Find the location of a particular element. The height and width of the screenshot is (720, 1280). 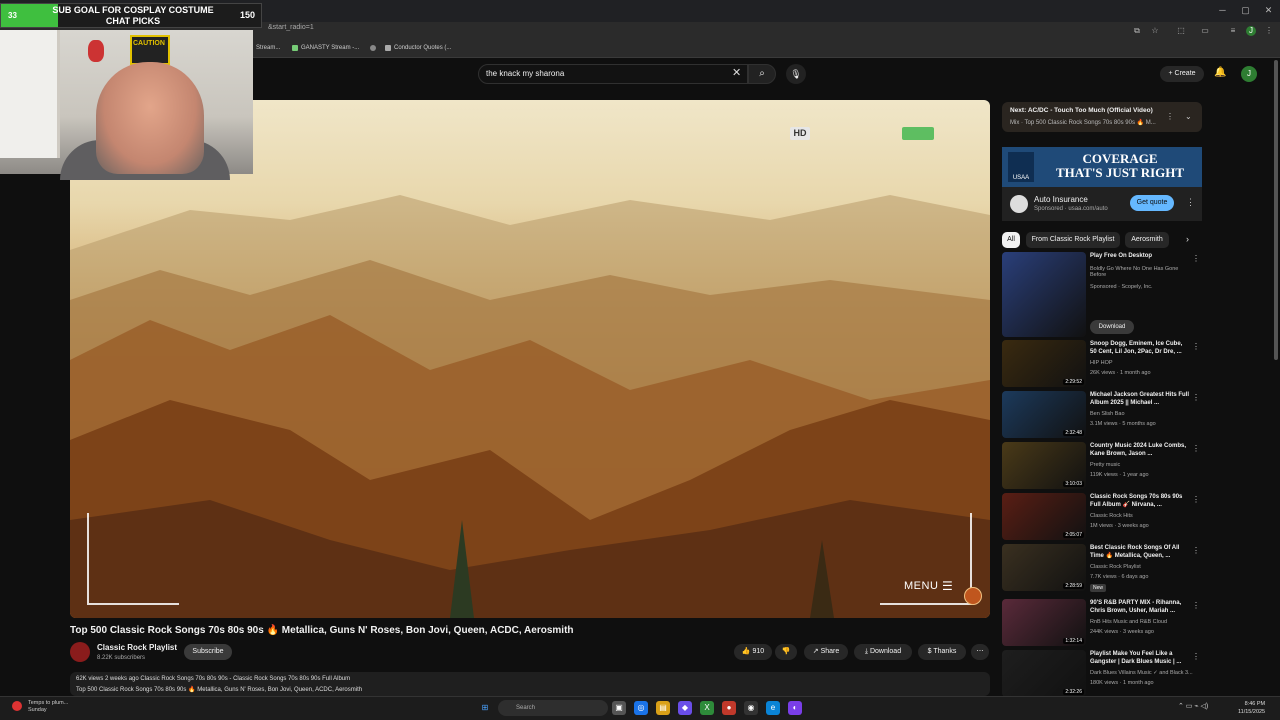

close-icon: ✕ is located at coordinates (1268, 11).